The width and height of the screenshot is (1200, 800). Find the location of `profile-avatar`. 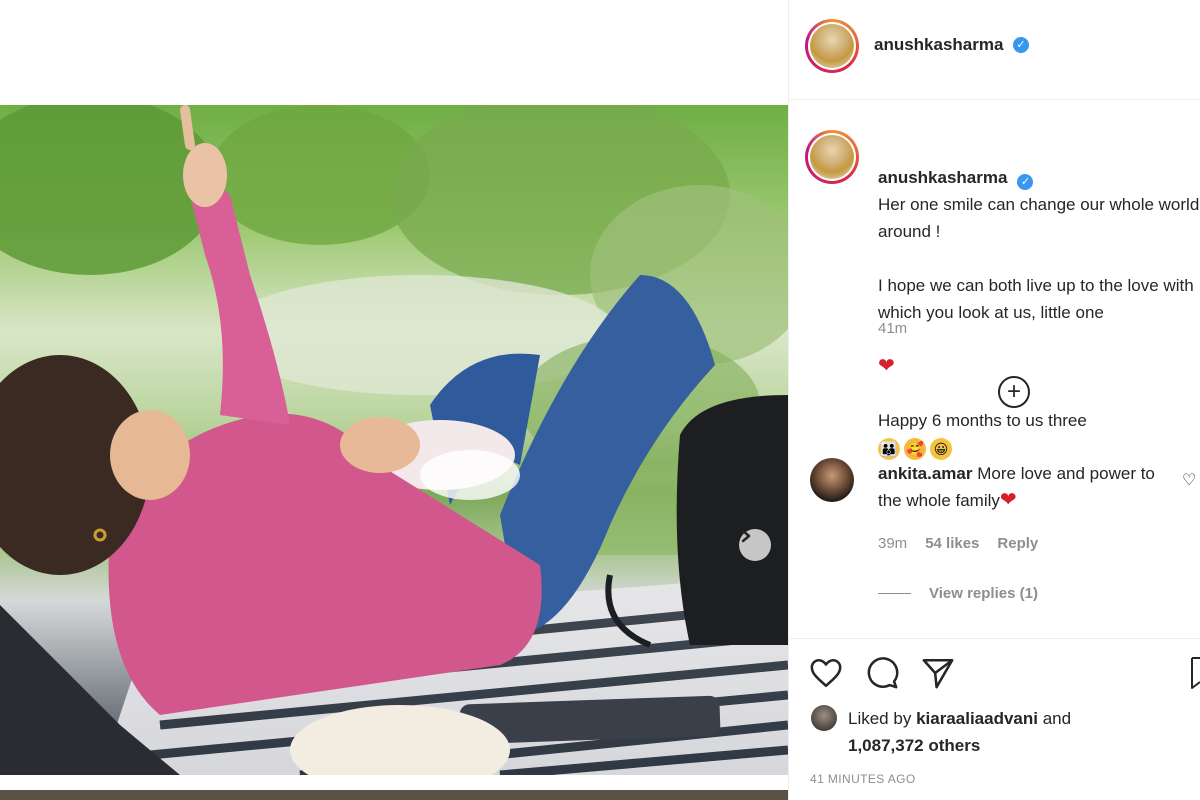

profile-avatar is located at coordinates (832, 46).